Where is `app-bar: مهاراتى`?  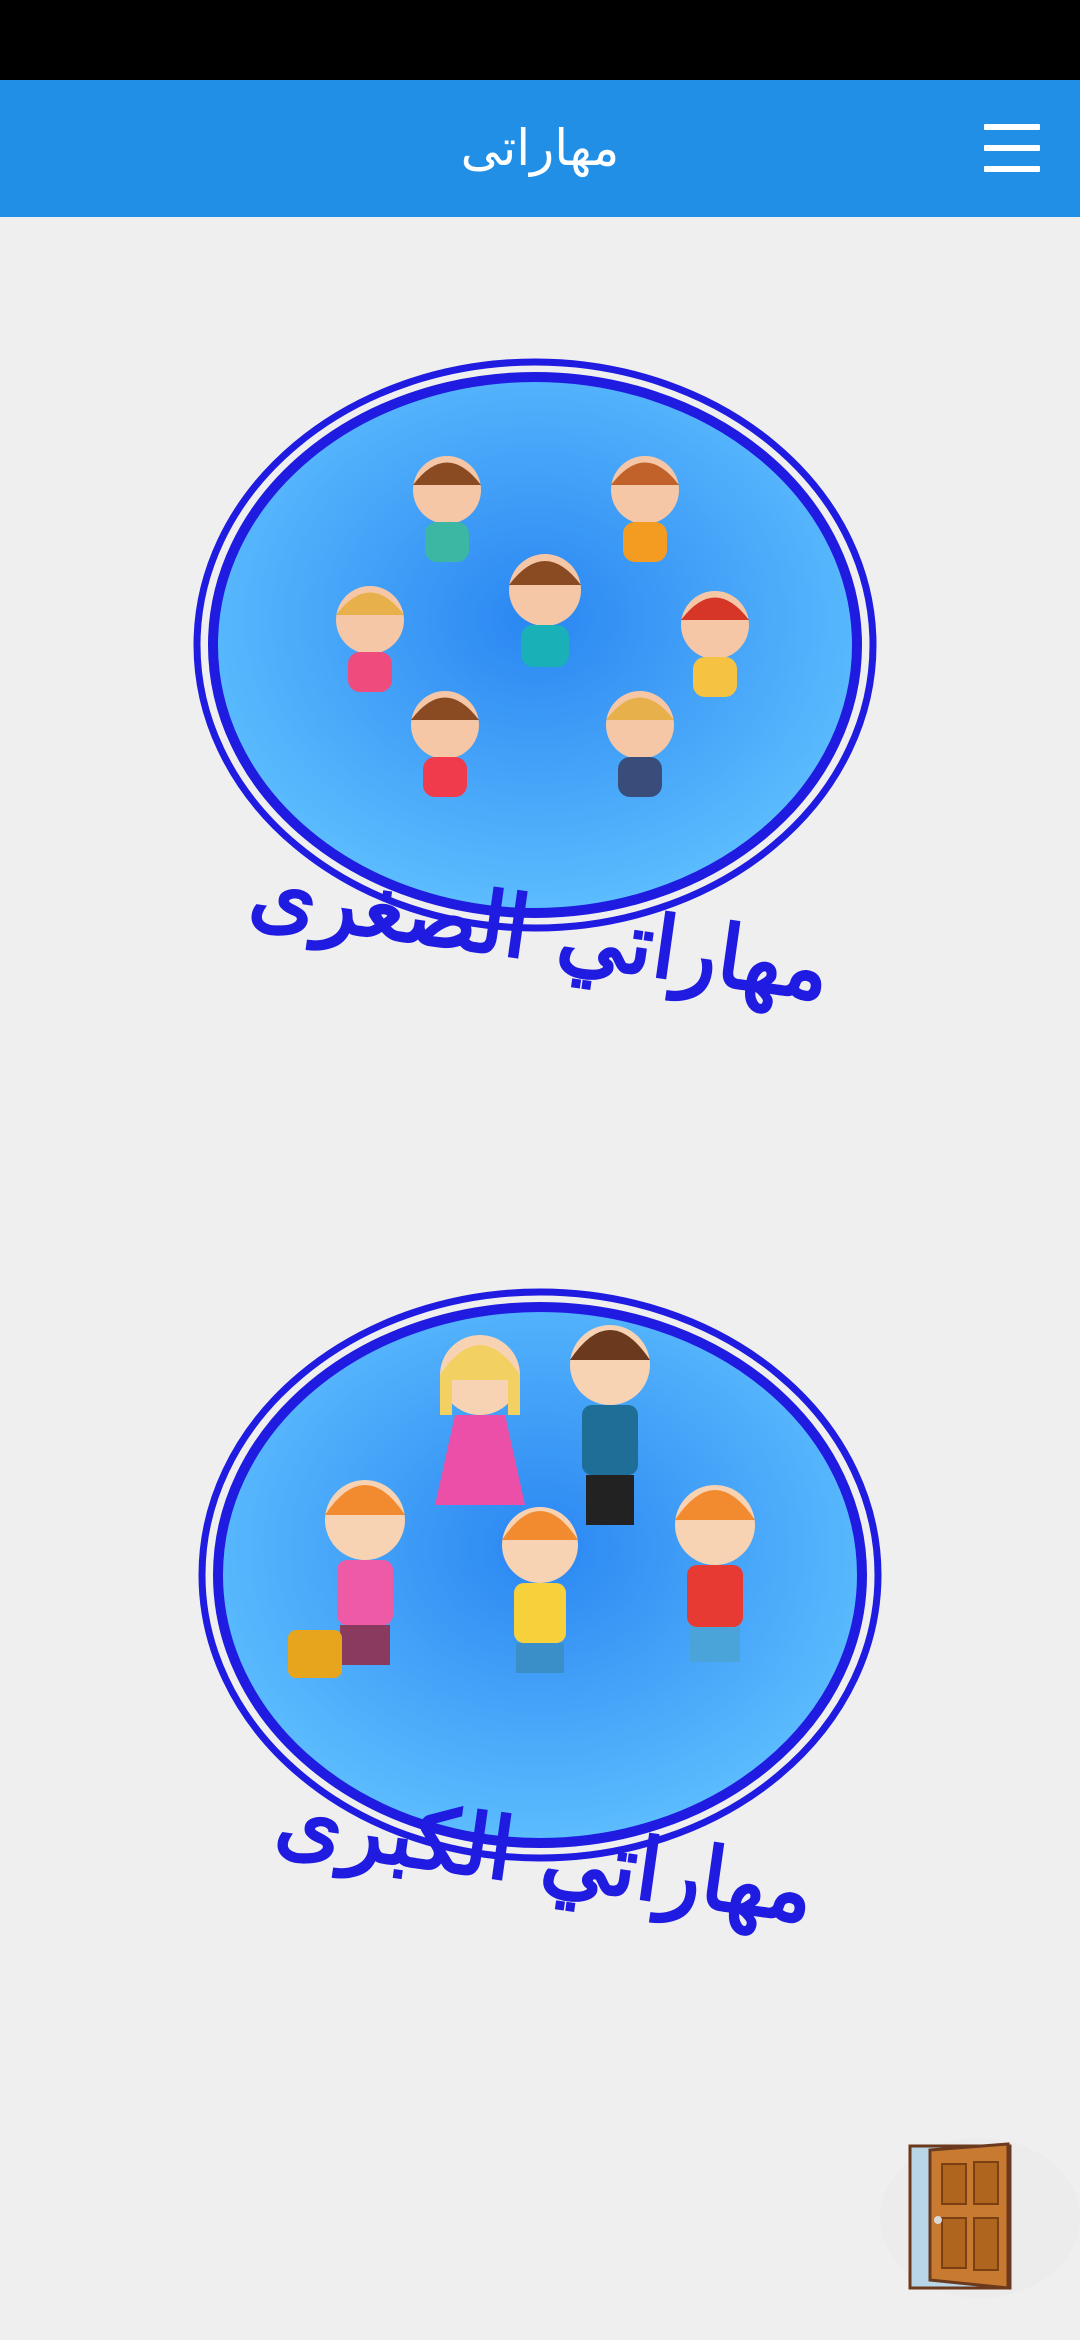 app-bar: مهاراتى is located at coordinates (540, 148).